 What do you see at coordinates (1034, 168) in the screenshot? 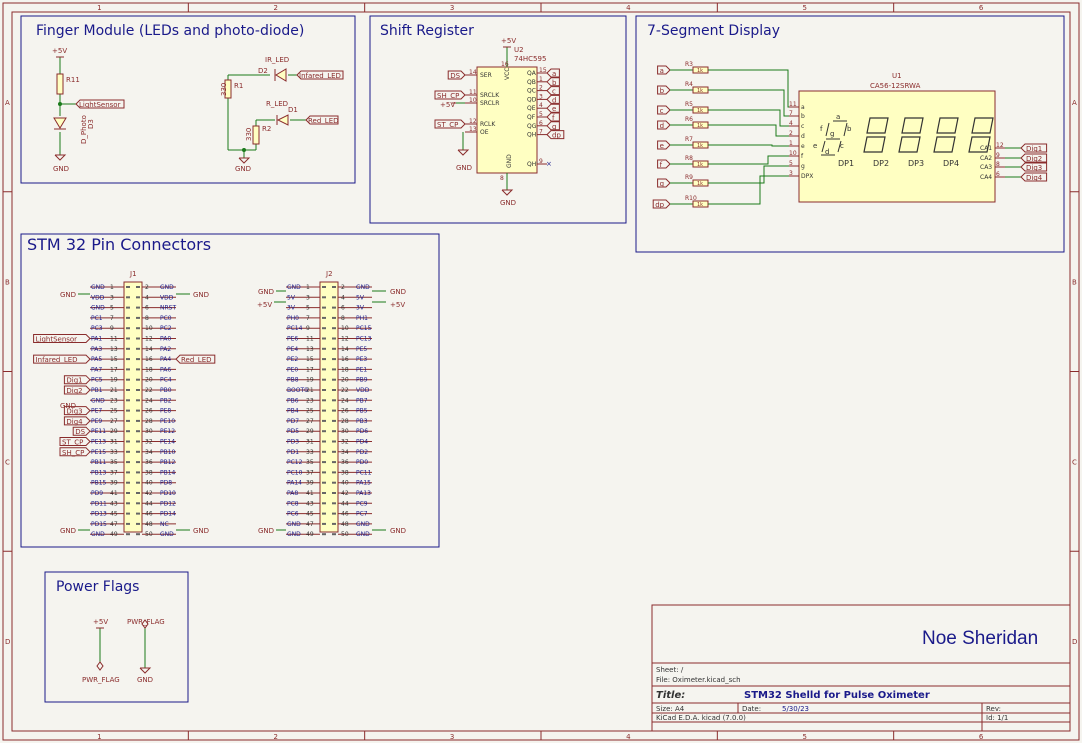
I see `net-label-text: Dig3` at bounding box center [1034, 168].